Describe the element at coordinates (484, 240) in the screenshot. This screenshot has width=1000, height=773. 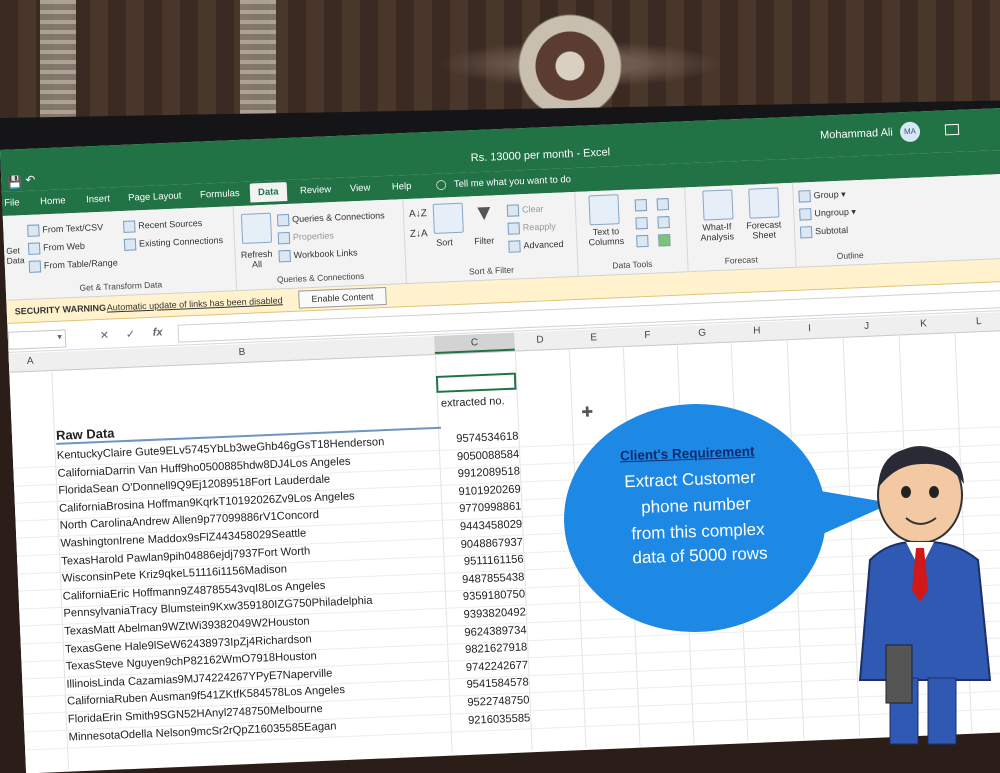
I see `filter-button: Filter` at that location.